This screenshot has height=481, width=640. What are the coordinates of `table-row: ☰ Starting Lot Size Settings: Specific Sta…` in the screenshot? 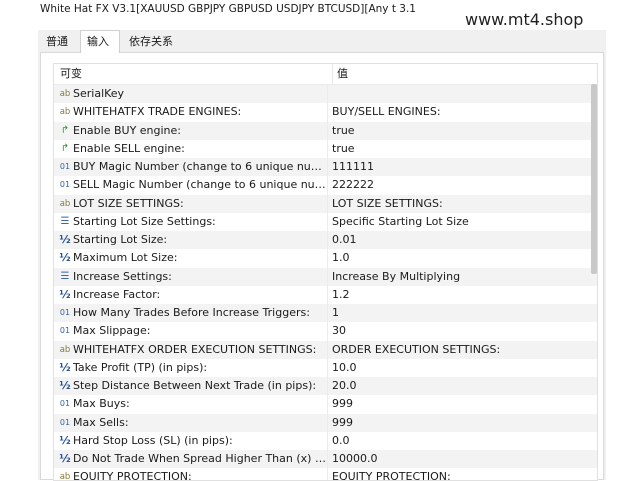 It's located at (325, 221).